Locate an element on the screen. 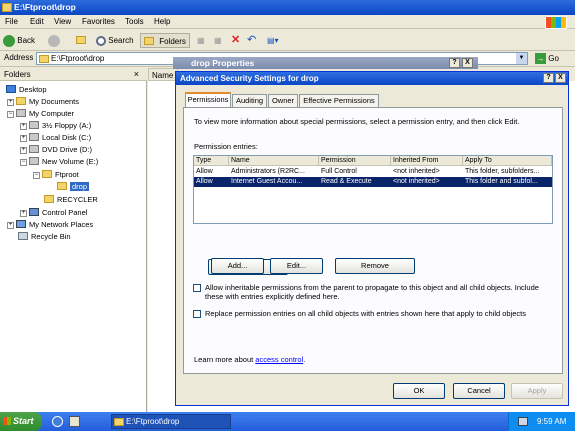 This screenshot has height=431, width=575. column-permission: Permission is located at coordinates (355, 161).